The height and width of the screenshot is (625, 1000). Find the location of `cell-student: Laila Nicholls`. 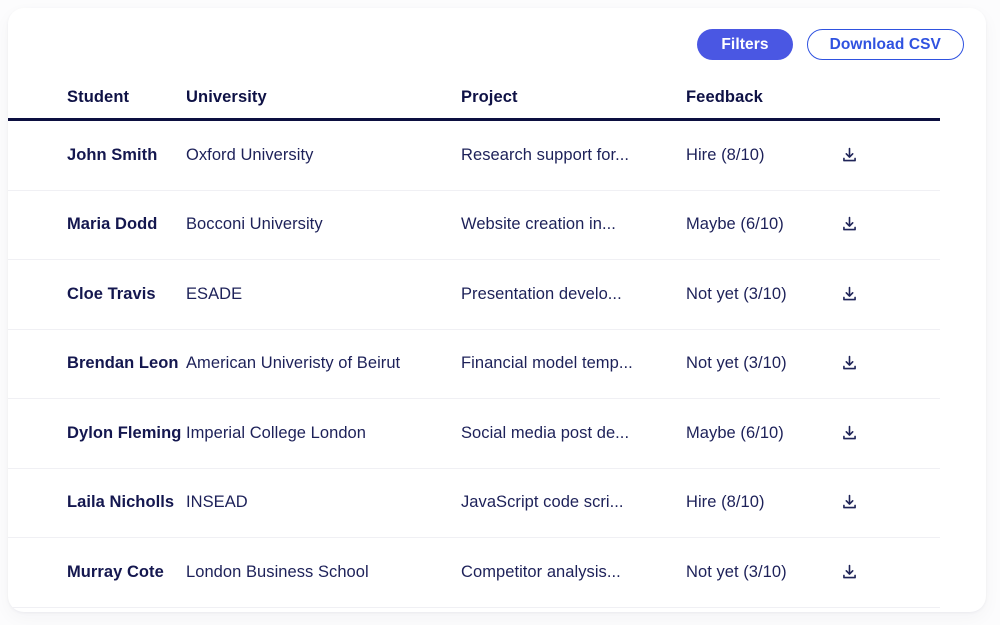

cell-student: Laila Nicholls is located at coordinates (121, 502).